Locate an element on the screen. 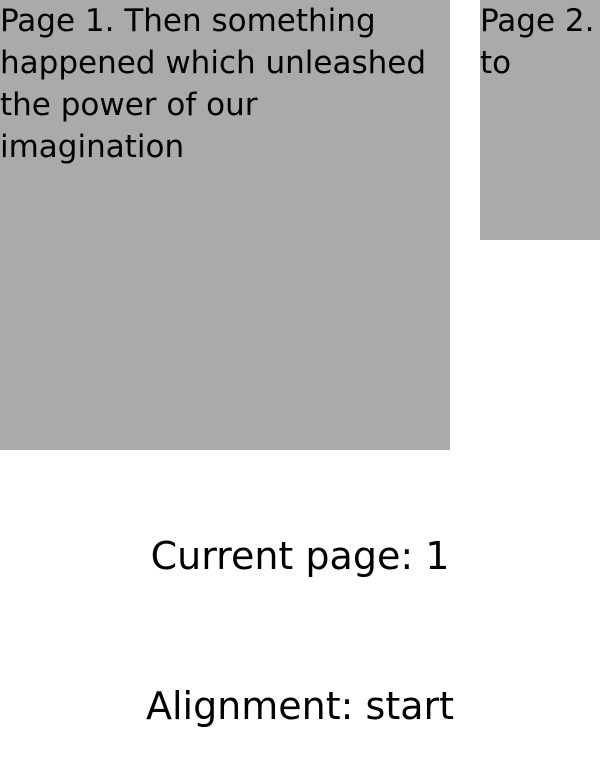 This screenshot has width=600, height=780. current-page-label: Current page: 1 is located at coordinates (300, 556).